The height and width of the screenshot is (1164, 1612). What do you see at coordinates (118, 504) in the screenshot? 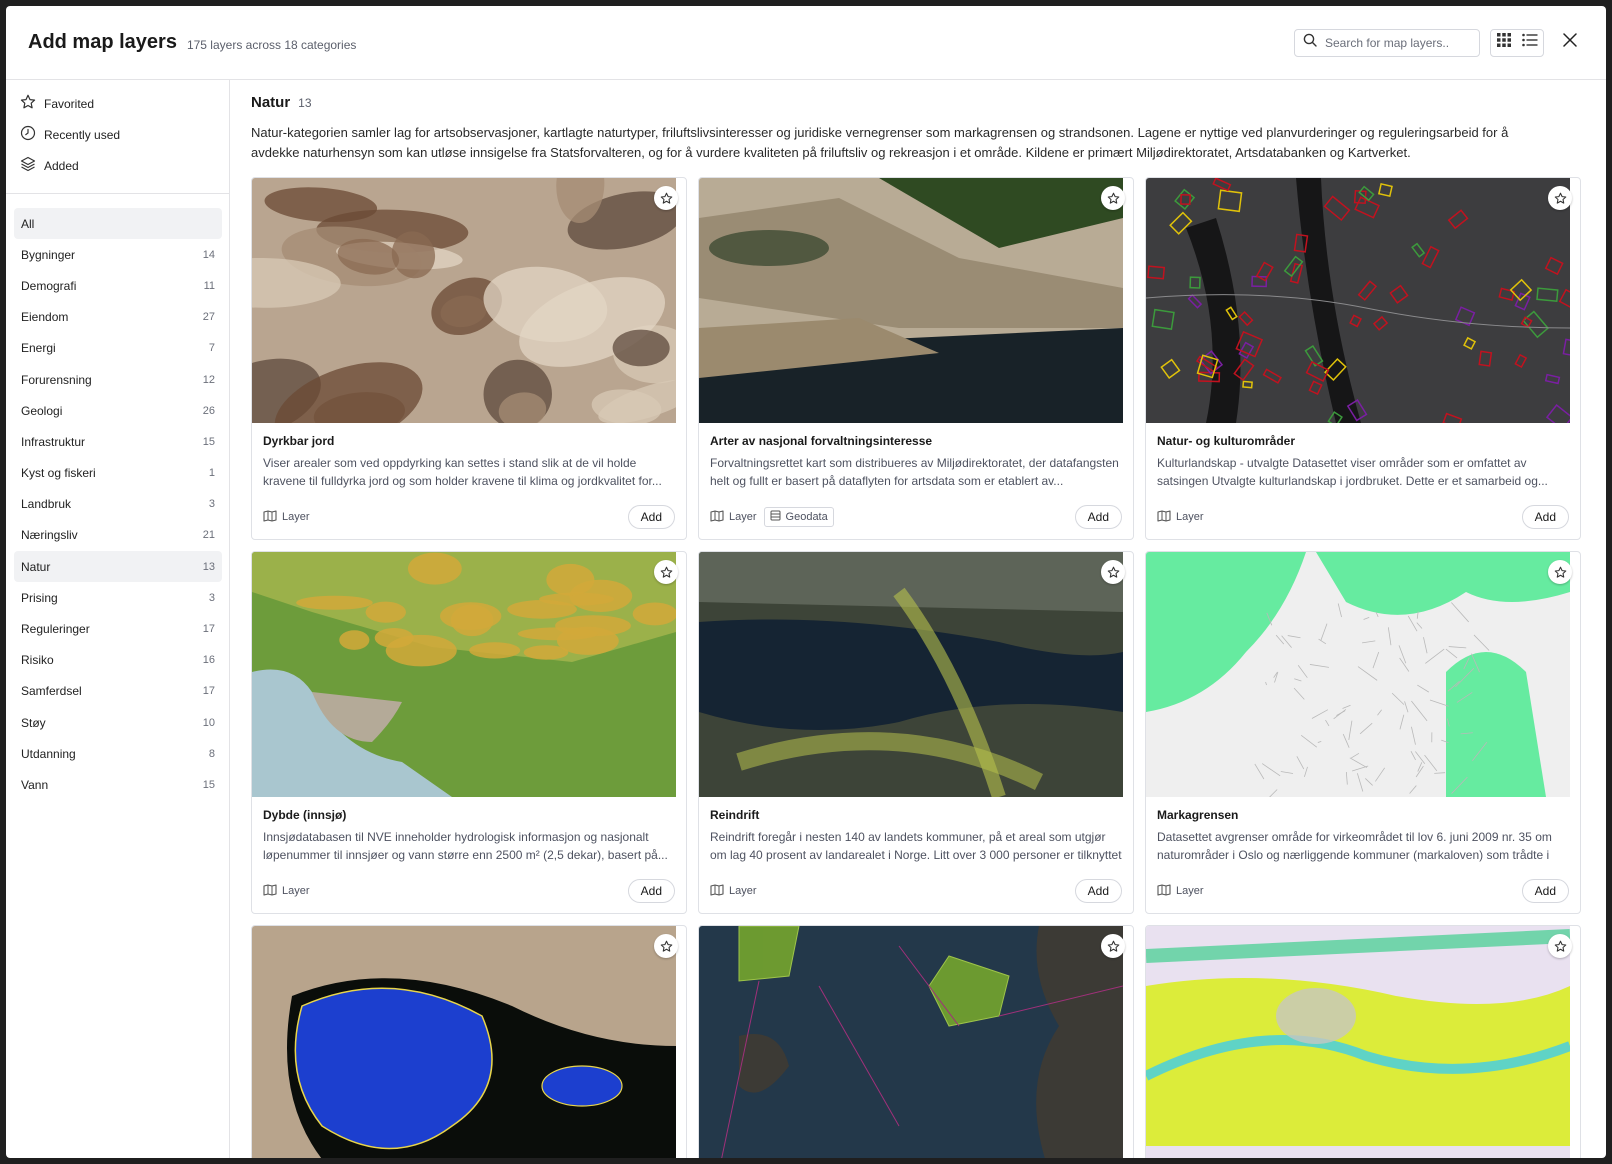
I see `sidebar-item-landbruk: Landbruk 3` at bounding box center [118, 504].